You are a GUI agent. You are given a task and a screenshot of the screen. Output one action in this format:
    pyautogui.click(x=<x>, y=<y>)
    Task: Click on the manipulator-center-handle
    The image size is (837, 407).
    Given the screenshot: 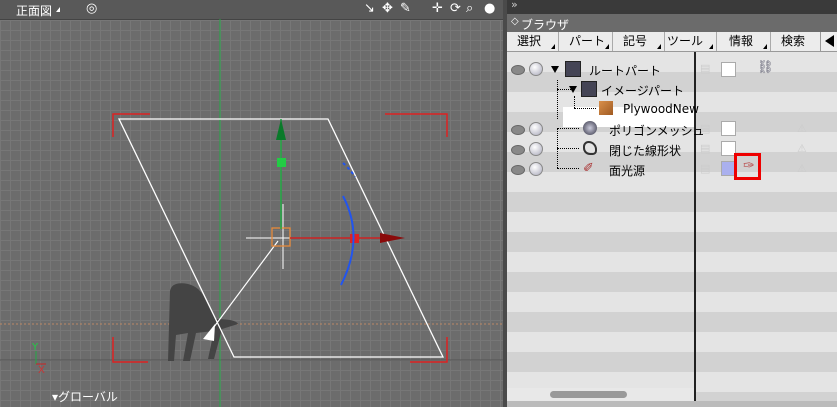 What is the action you would take?
    pyautogui.click(x=281, y=237)
    